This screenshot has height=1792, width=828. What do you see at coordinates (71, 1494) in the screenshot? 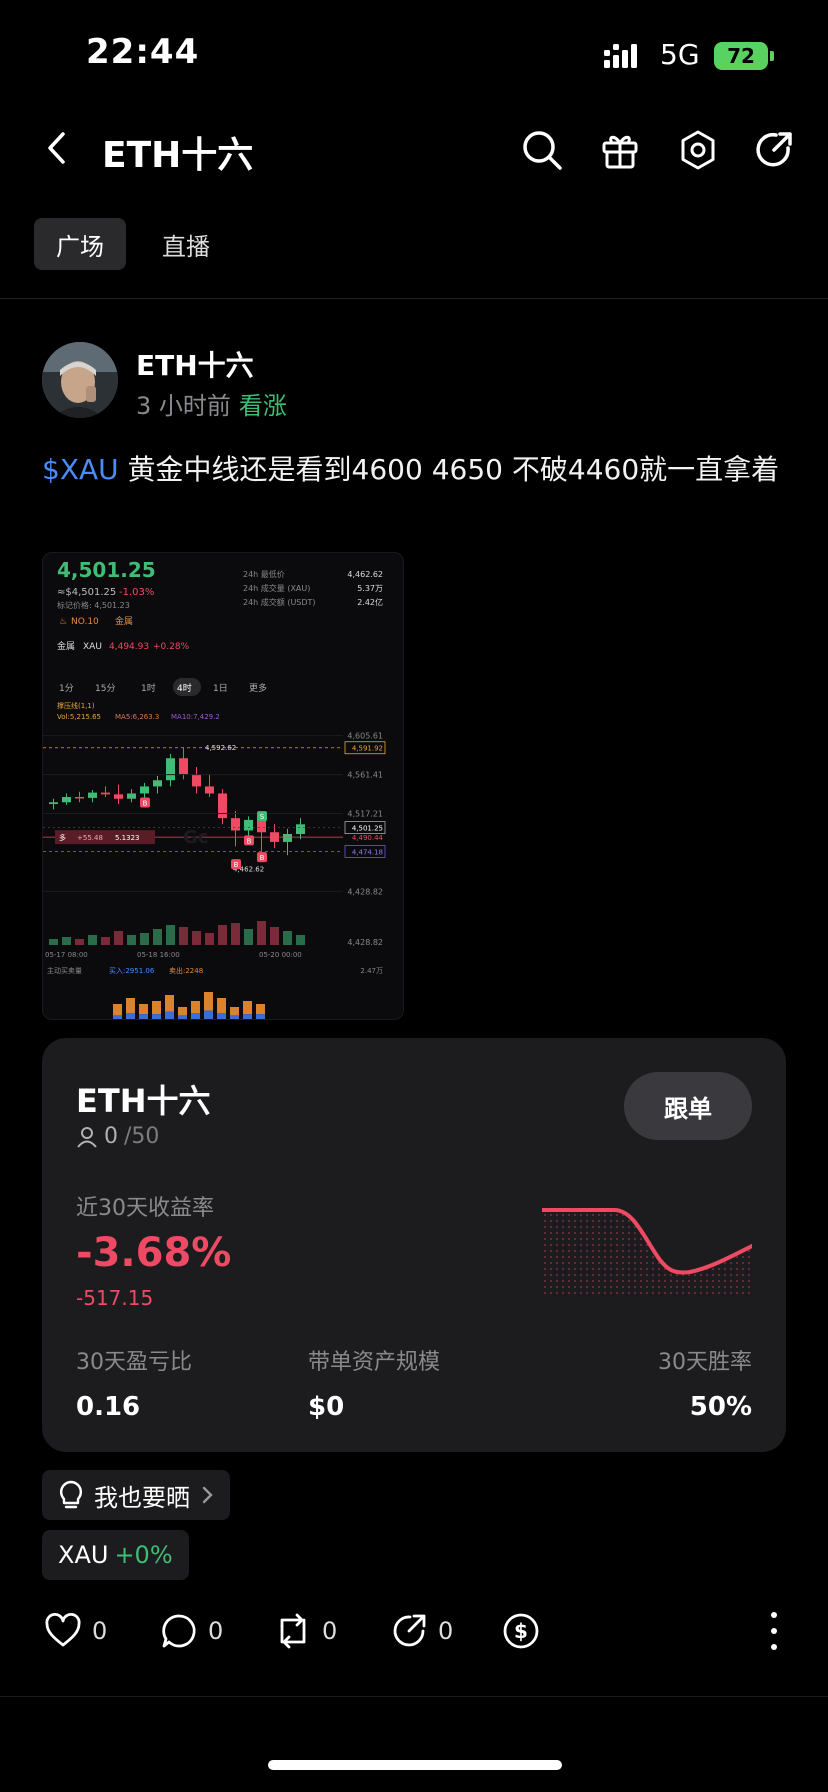
I see `lightbulb-icon` at bounding box center [71, 1494].